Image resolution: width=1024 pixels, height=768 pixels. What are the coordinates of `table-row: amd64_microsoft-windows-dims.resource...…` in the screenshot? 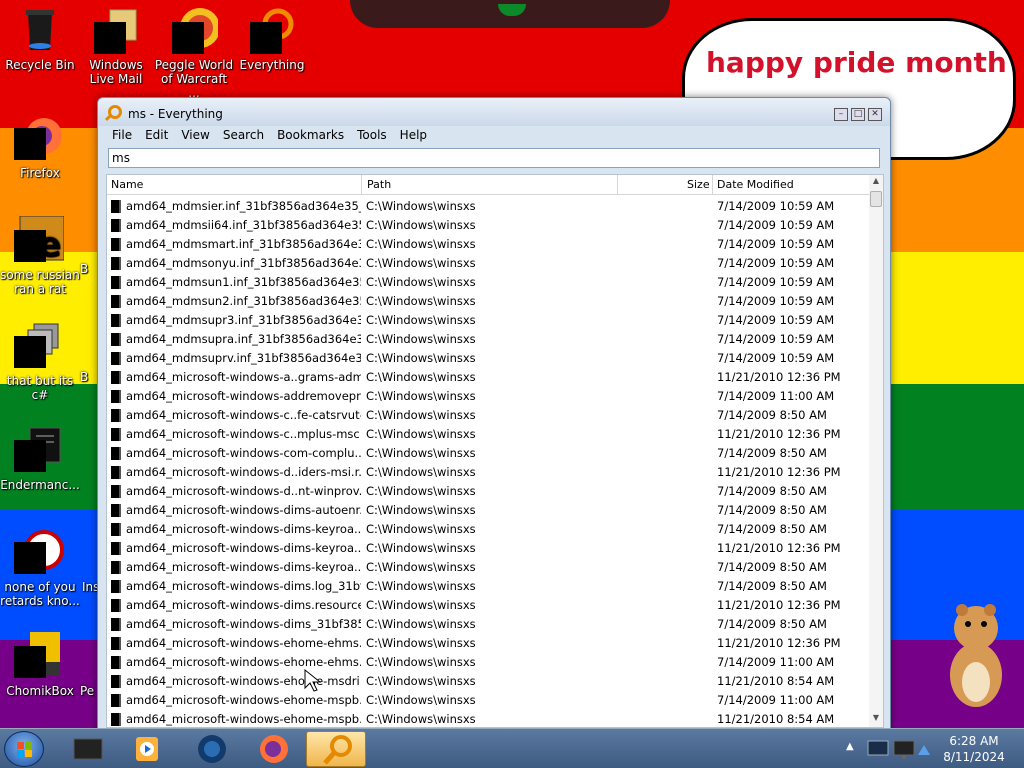 It's located at (488, 605).